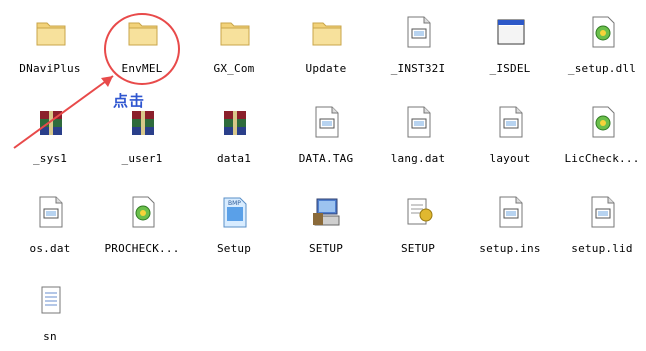 The height and width of the screenshot is (351, 646). Describe the element at coordinates (234, 158) in the screenshot. I see `file-label: data1` at that location.